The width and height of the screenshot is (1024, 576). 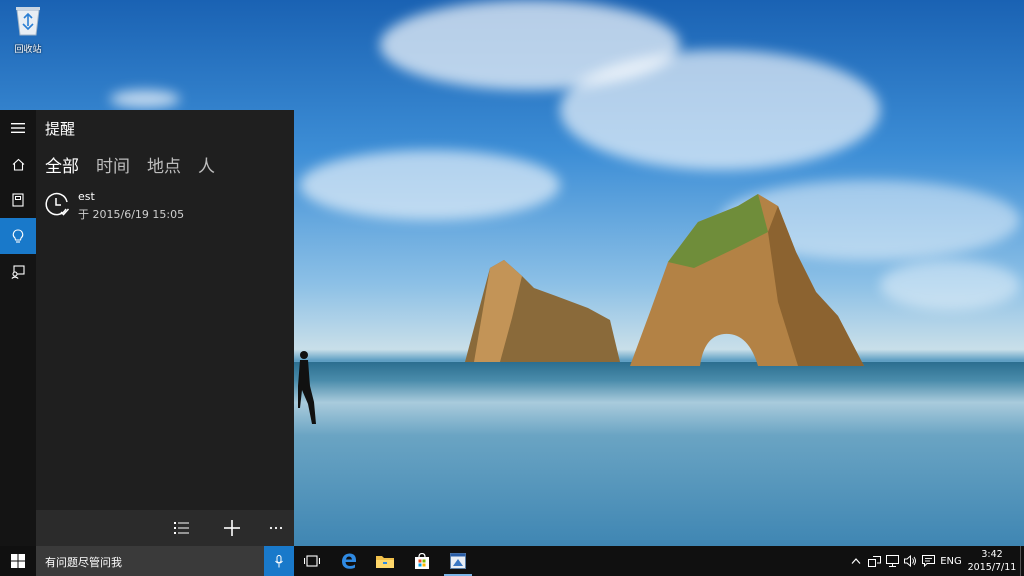 I want to click on more-icon, so click(x=276, y=528).